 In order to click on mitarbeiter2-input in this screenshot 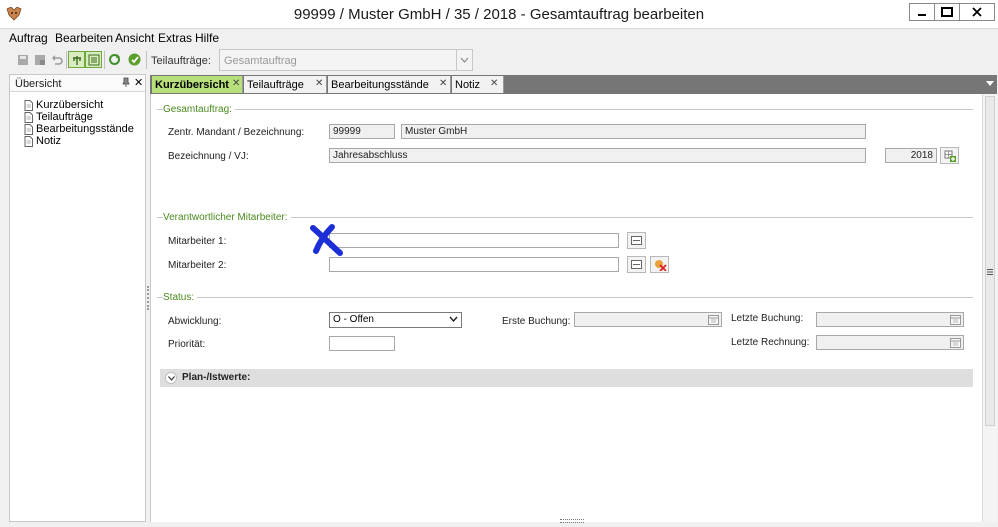, I will do `click(474, 264)`.